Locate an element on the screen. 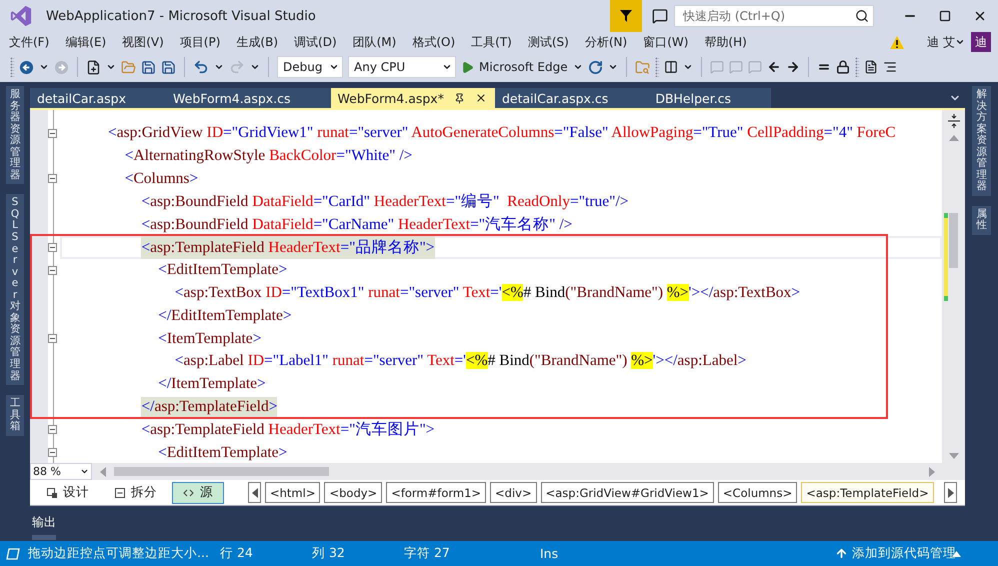 This screenshot has width=998, height=566. breadcrumb-item: <asp:TemplateField> is located at coordinates (867, 492).